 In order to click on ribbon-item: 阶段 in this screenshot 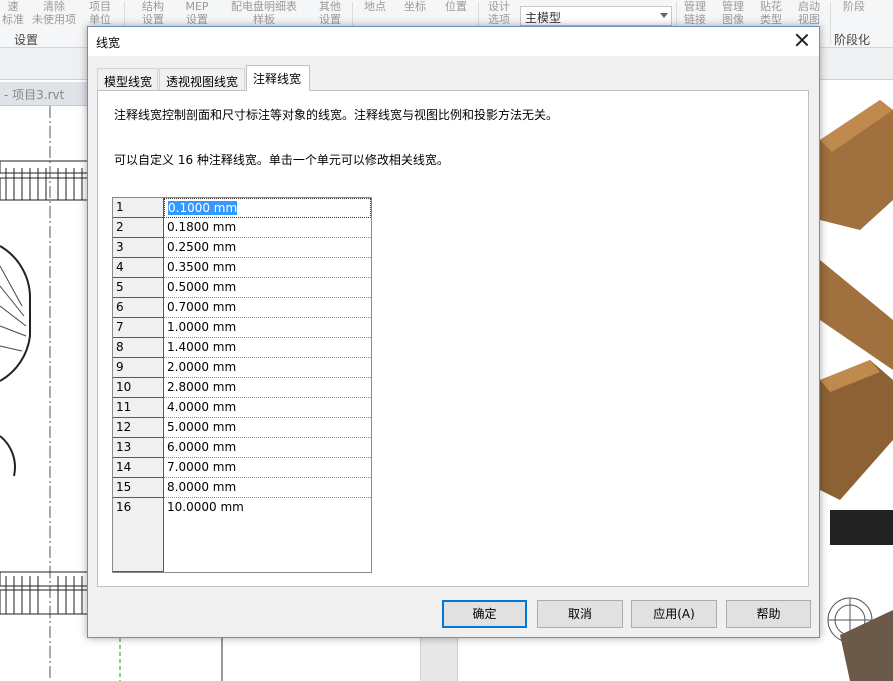, I will do `click(854, 6)`.